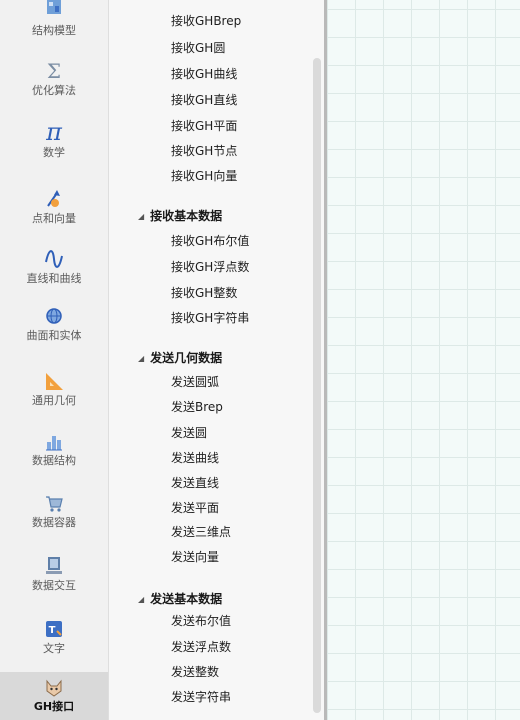 This screenshot has width=520, height=720. What do you see at coordinates (204, 176) in the screenshot?
I see `list-item-receive-gh-vector: 接收GH向量` at bounding box center [204, 176].